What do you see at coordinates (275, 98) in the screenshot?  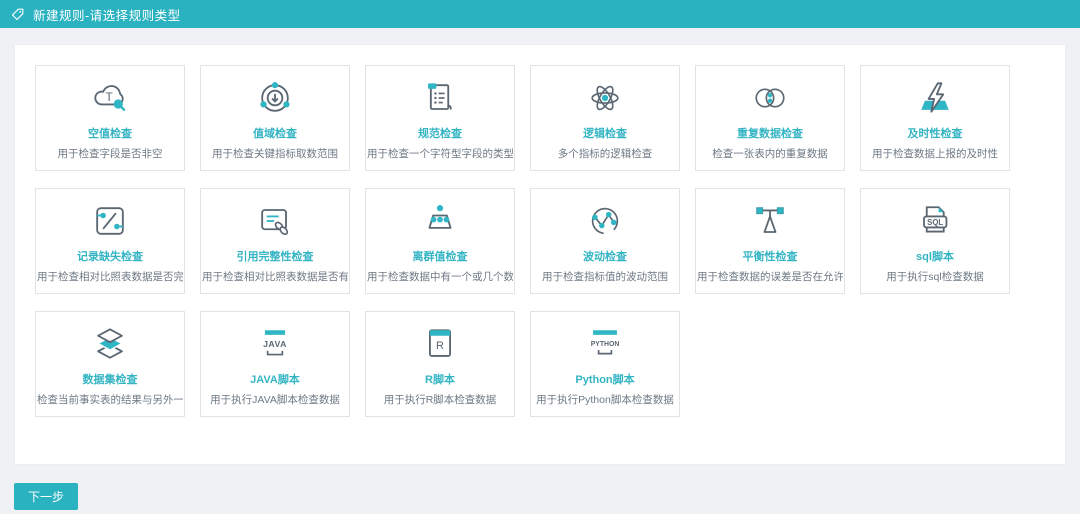 I see `gauge-orbit-icon` at bounding box center [275, 98].